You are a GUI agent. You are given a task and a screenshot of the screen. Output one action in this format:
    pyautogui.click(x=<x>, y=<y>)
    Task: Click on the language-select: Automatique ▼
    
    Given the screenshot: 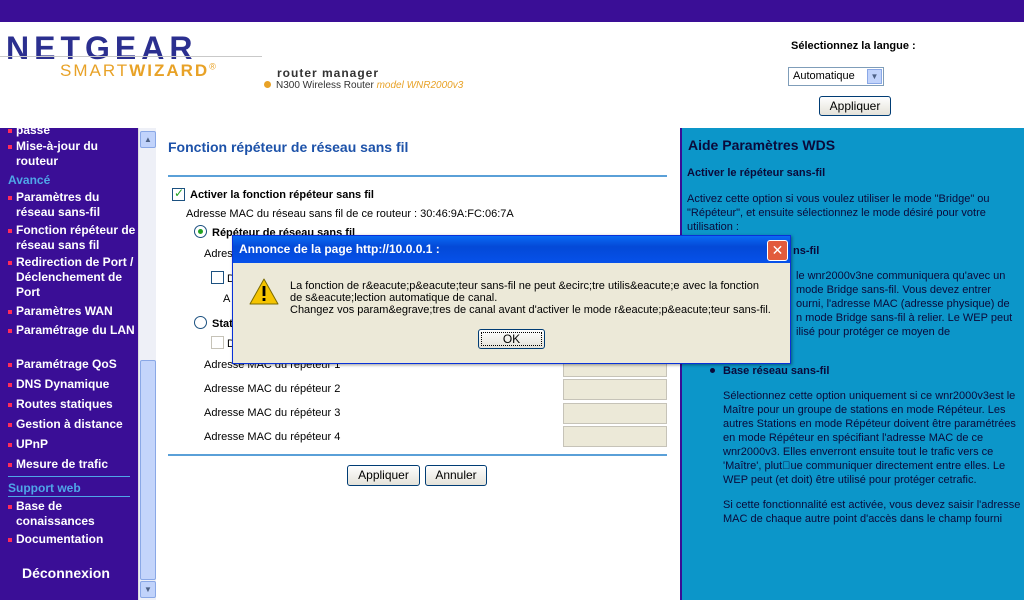 What is the action you would take?
    pyautogui.click(x=836, y=76)
    